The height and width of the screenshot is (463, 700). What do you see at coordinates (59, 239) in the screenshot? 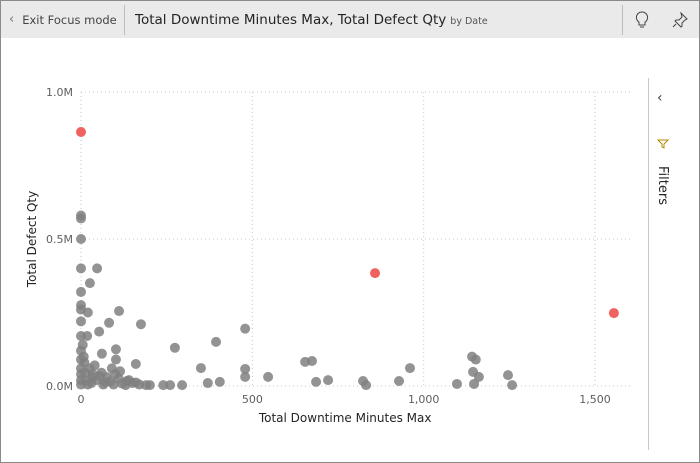
I see `y-tick-label: 0.5M` at bounding box center [59, 239].